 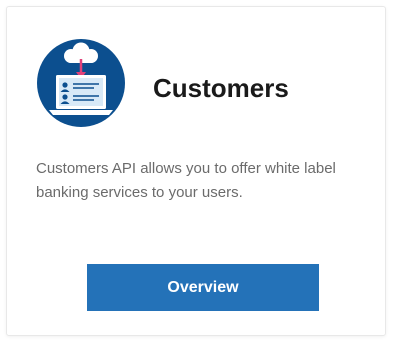 What do you see at coordinates (203, 287) in the screenshot?
I see `overview-button: Overview` at bounding box center [203, 287].